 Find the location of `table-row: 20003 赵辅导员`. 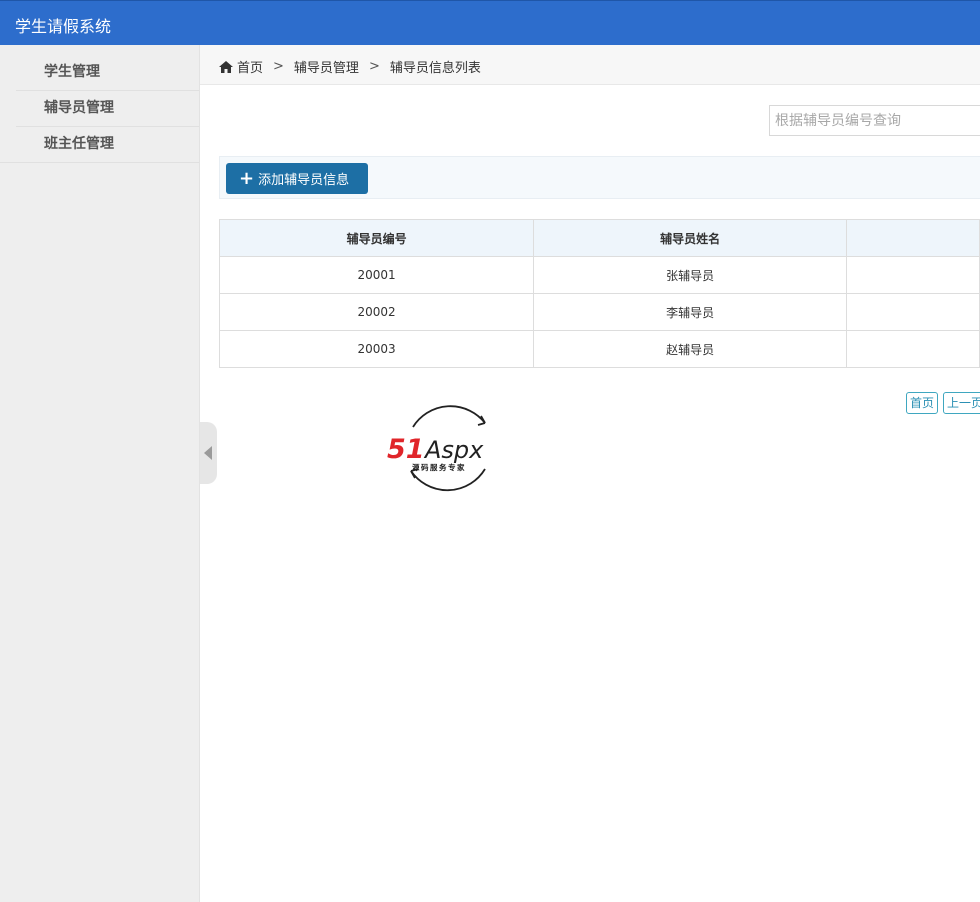

table-row: 20003 赵辅导员 is located at coordinates (599, 349).